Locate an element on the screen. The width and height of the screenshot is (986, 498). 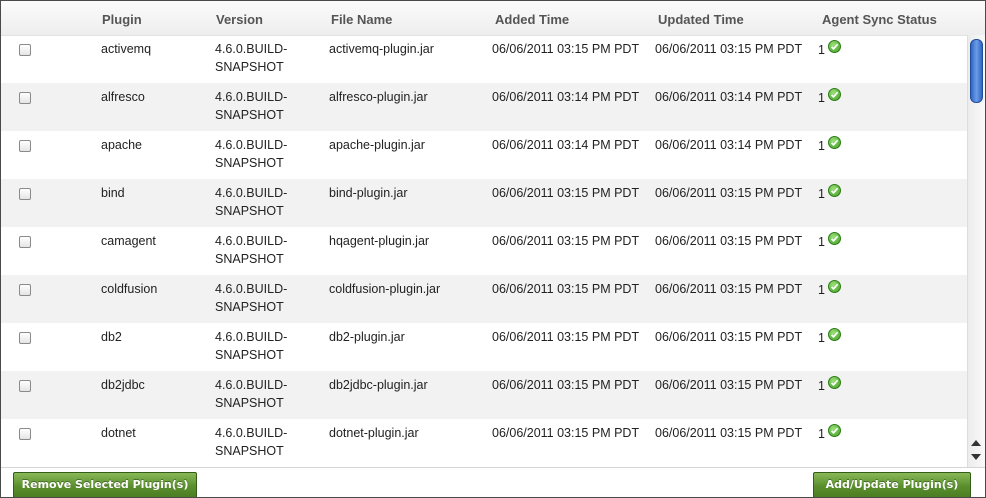
scroll-up-arrow-icon is located at coordinates (976, 443).